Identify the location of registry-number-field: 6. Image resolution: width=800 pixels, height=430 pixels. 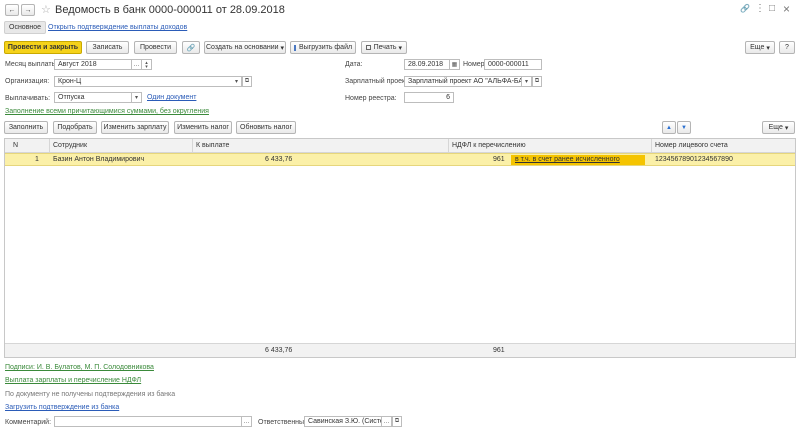
(429, 97).